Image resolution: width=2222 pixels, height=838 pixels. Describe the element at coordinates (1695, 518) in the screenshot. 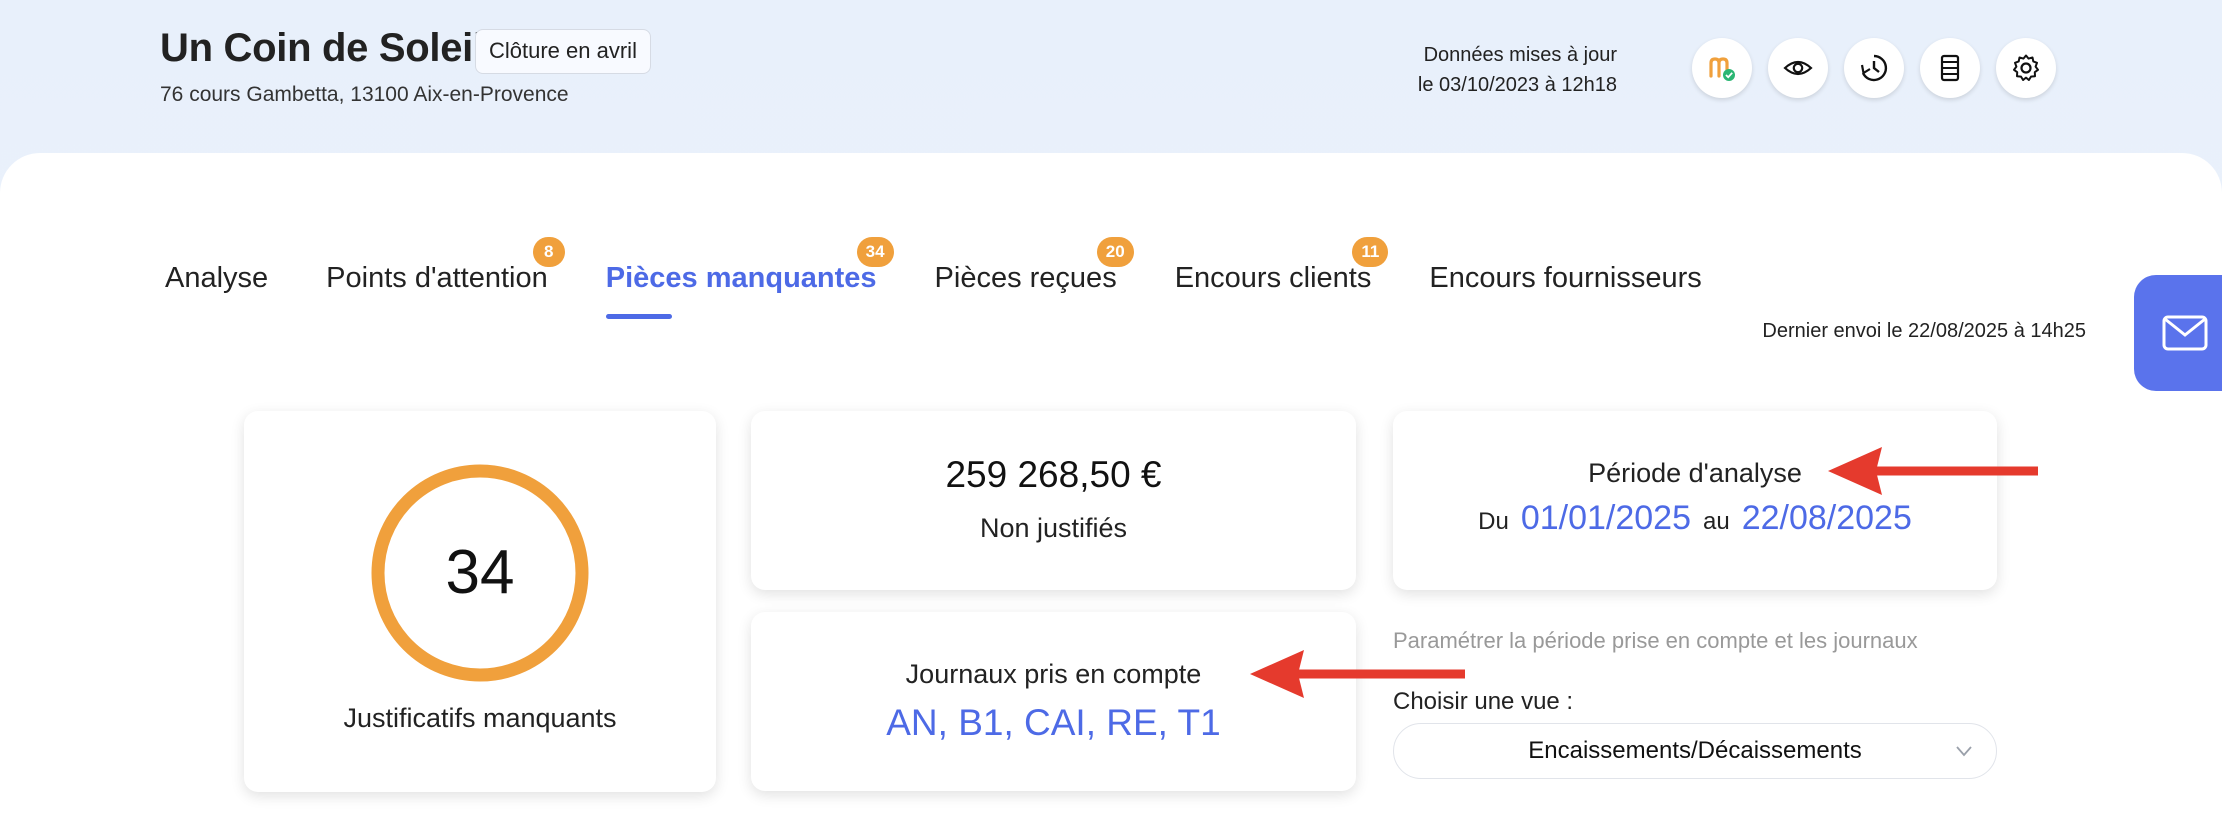

I see `period-range: Du 01/01/2025 au 22/08/2025` at that location.